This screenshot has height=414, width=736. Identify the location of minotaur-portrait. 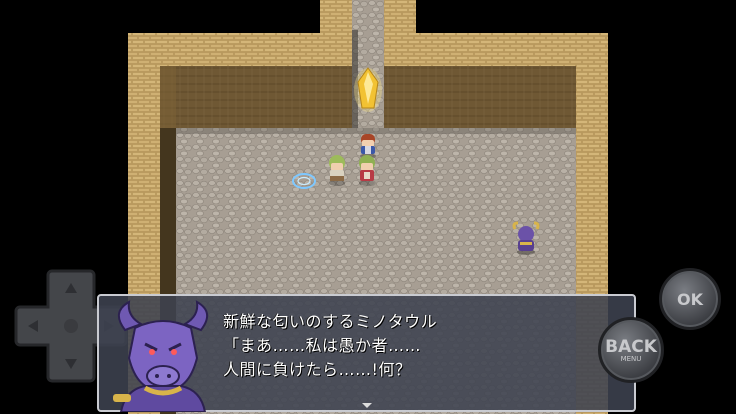
(160, 356).